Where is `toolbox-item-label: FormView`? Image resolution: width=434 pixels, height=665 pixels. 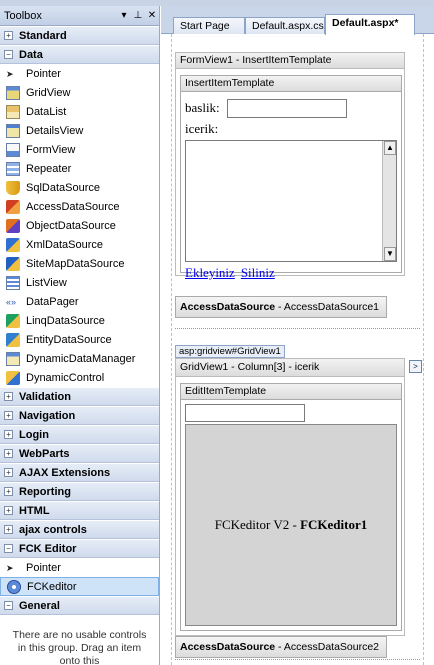
toolbox-item-label: FormView is located at coordinates (51, 149).